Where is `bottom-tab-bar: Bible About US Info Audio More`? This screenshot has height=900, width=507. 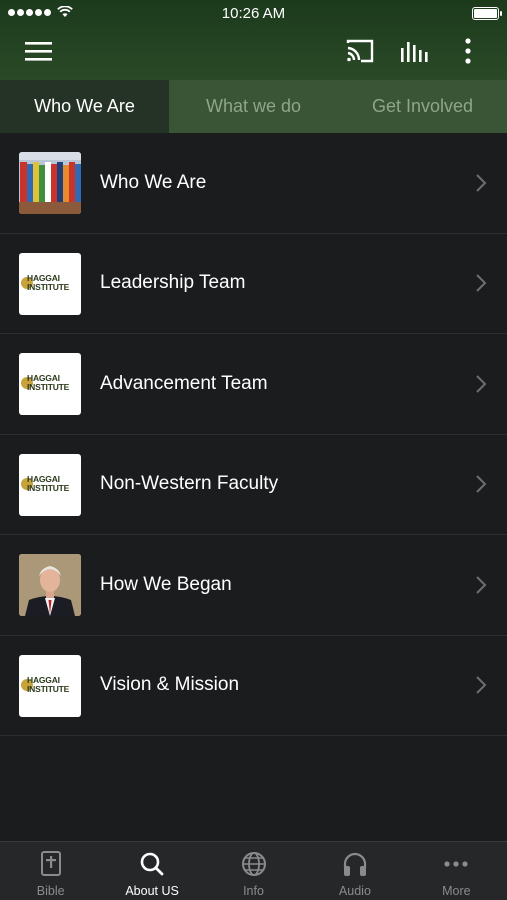
bottom-tab-bar: Bible About US Info Audio More is located at coordinates (253, 870).